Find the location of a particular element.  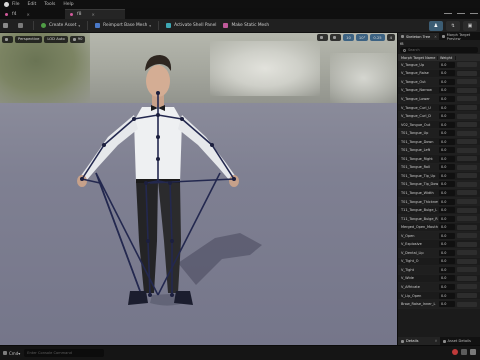

activate-shell-panel-button: Activate Shell Panel is located at coordinates (191, 25).